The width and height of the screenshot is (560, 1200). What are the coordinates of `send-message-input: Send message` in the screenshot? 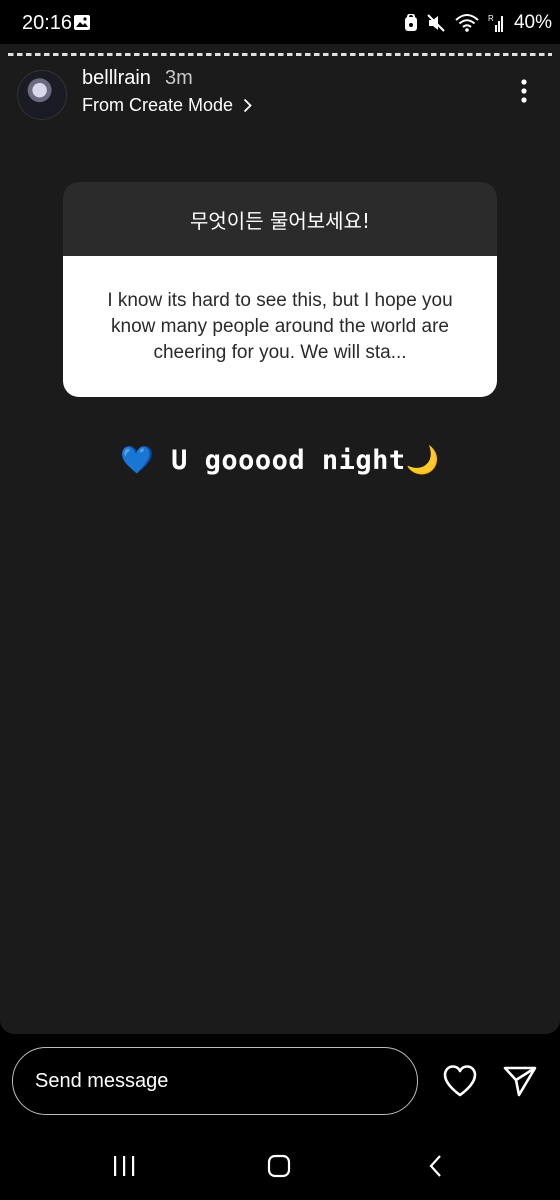 It's located at (215, 1081).